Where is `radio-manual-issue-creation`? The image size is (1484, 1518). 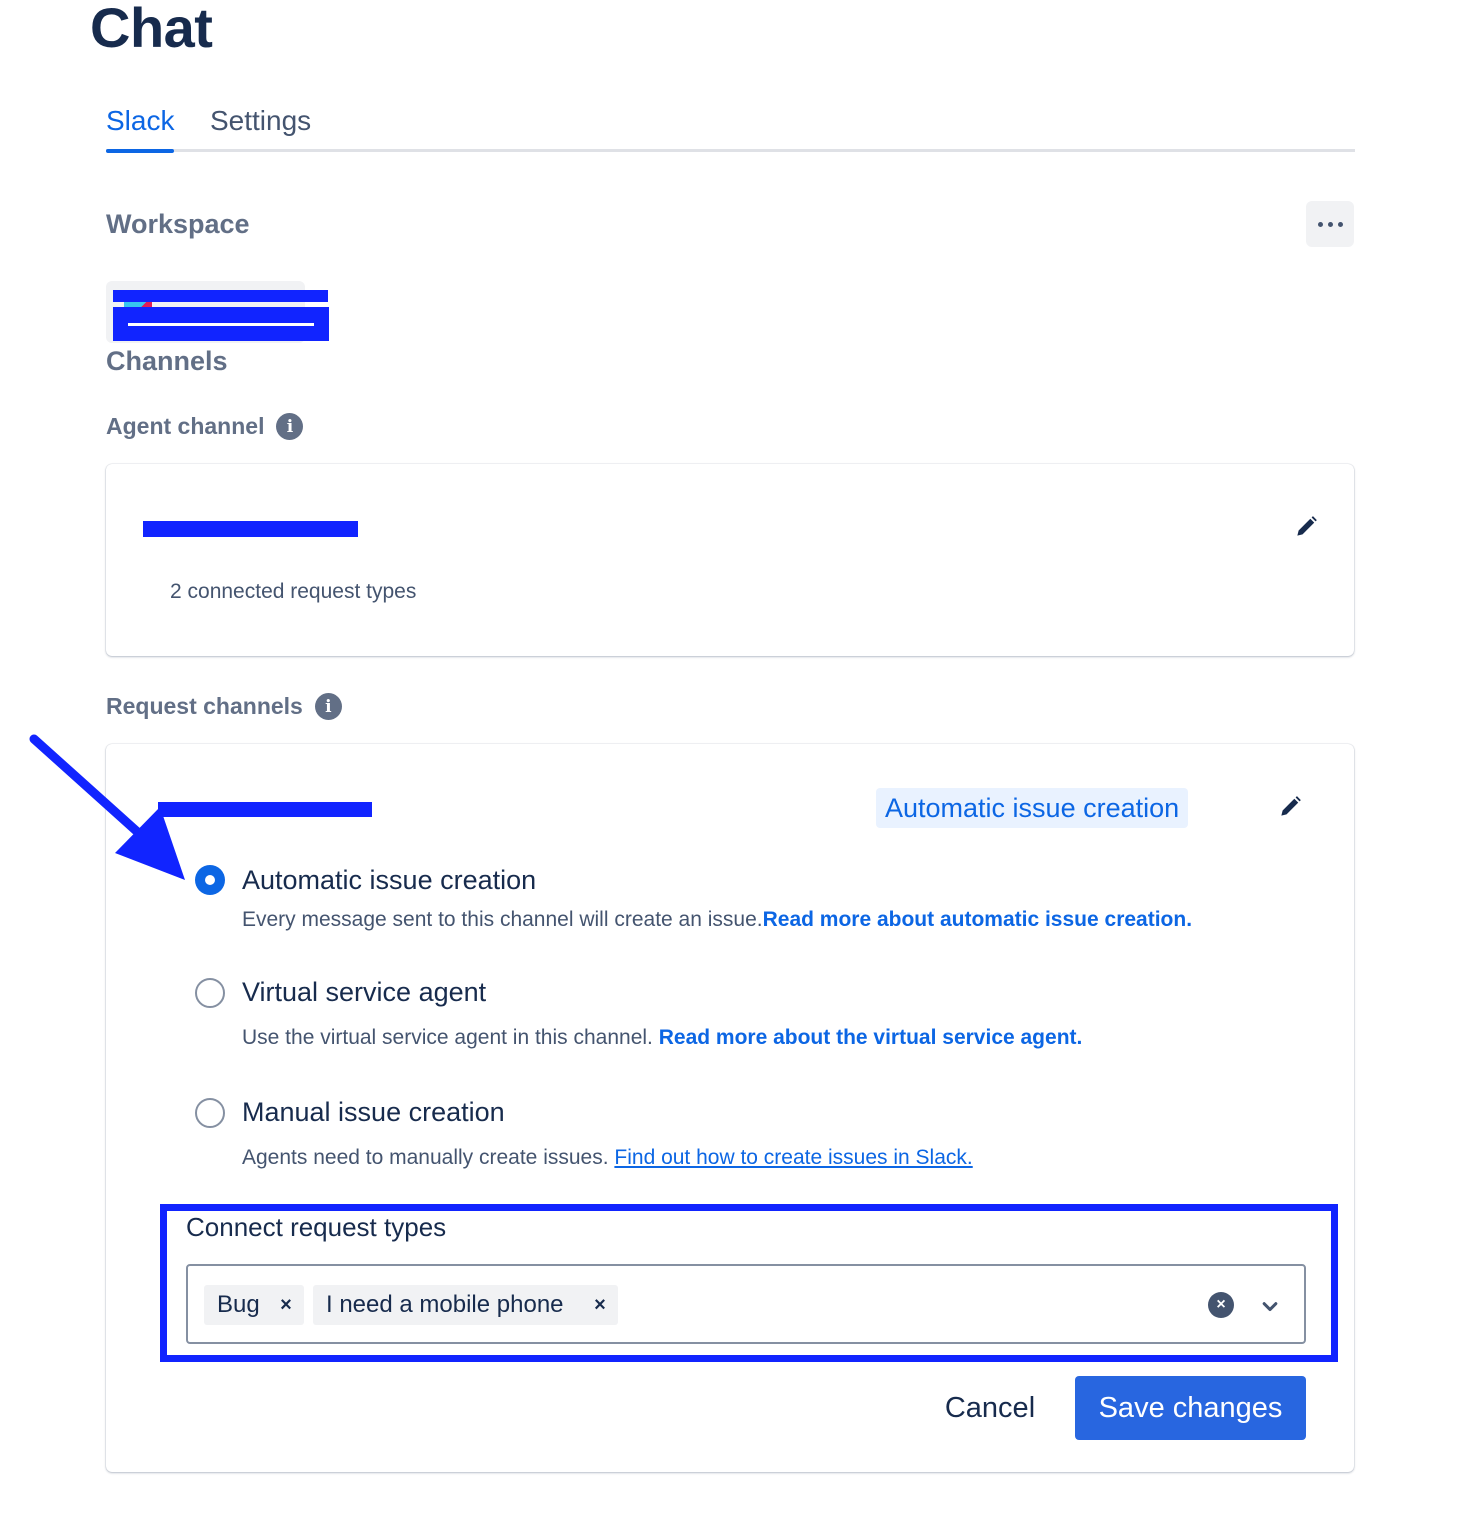 radio-manual-issue-creation is located at coordinates (210, 1113).